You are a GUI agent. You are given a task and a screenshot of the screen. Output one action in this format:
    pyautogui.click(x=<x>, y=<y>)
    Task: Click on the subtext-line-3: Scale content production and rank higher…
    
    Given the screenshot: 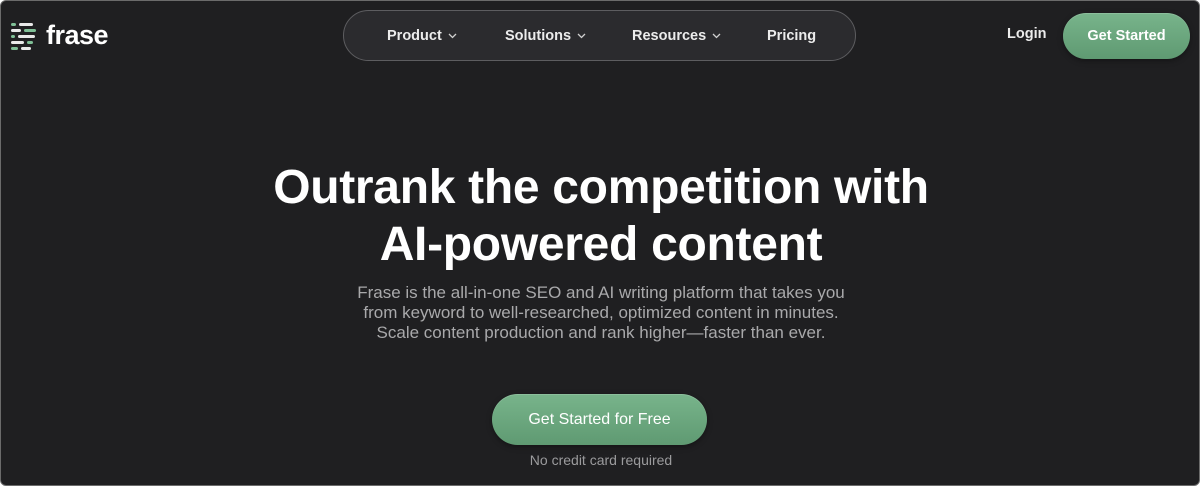 What is the action you would take?
    pyautogui.click(x=601, y=332)
    